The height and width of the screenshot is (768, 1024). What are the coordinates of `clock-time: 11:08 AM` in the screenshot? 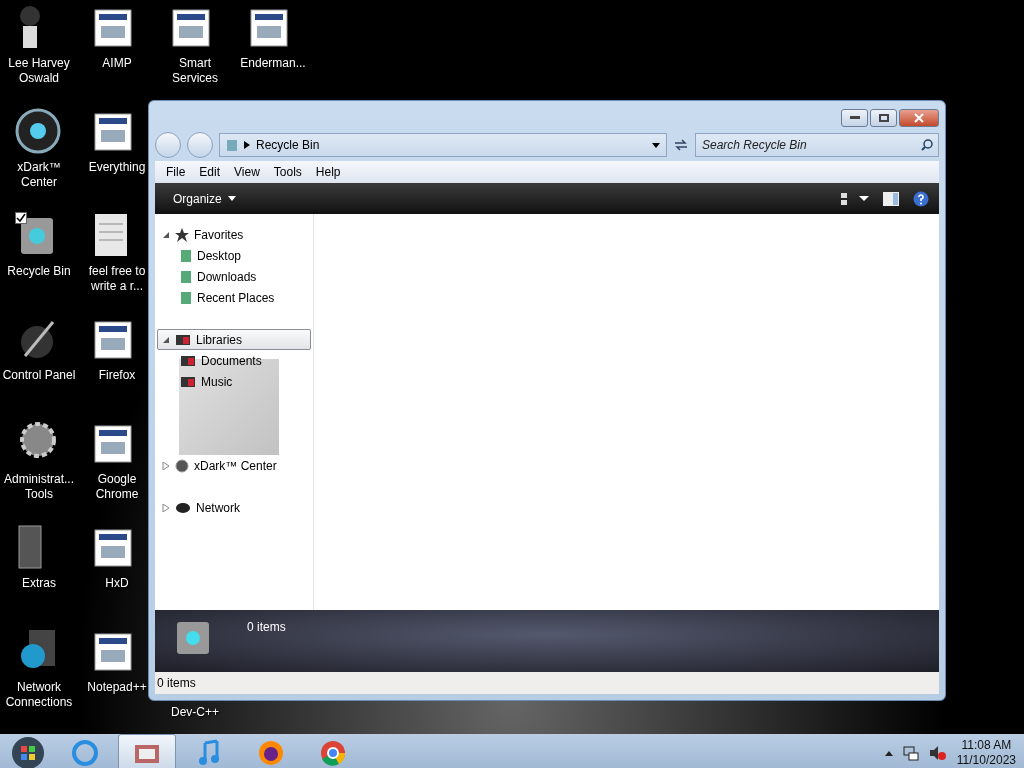 It's located at (986, 745).